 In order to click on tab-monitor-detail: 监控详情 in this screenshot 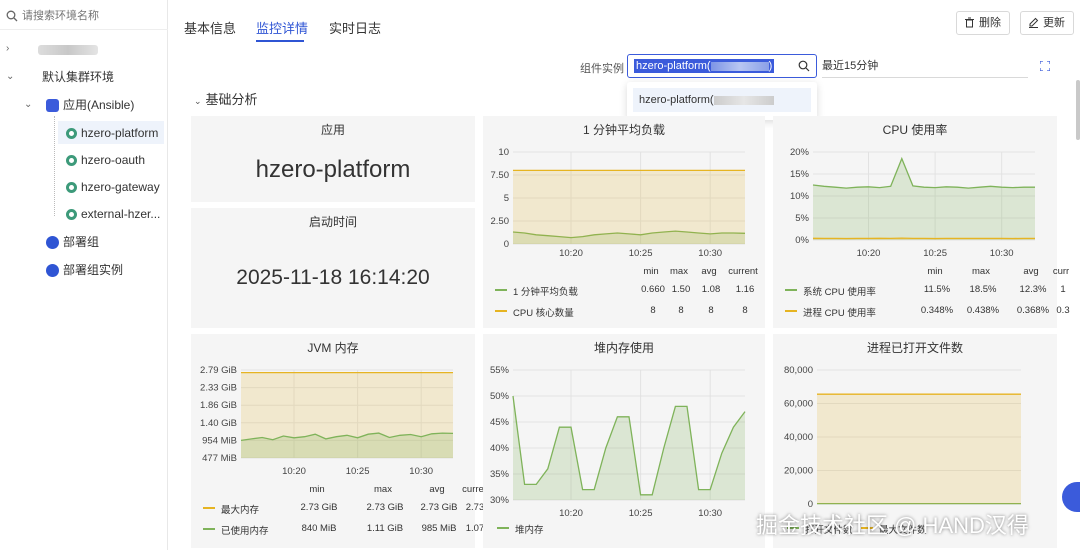, I will do `click(282, 27)`.